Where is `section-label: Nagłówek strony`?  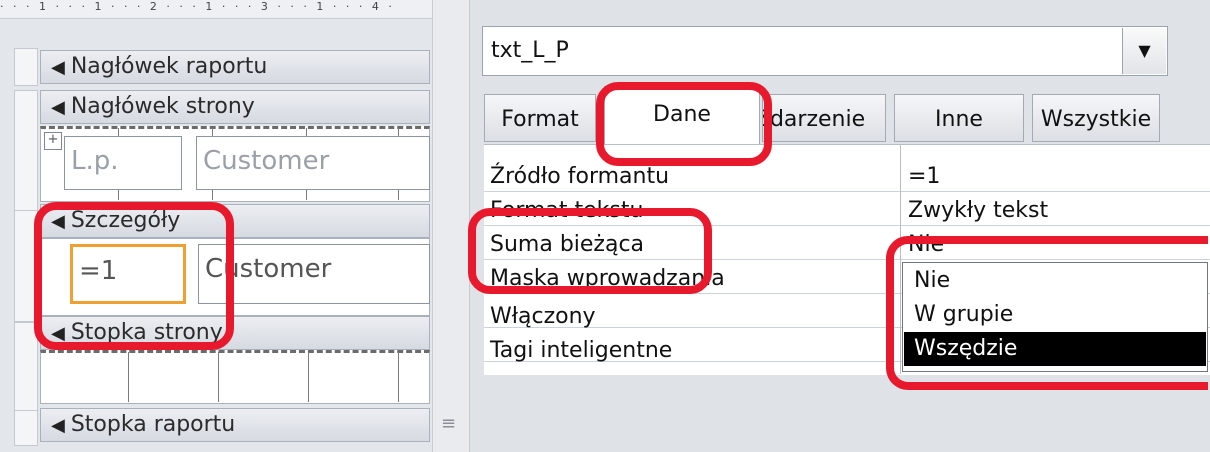 section-label: Nagłówek strony is located at coordinates (162, 106).